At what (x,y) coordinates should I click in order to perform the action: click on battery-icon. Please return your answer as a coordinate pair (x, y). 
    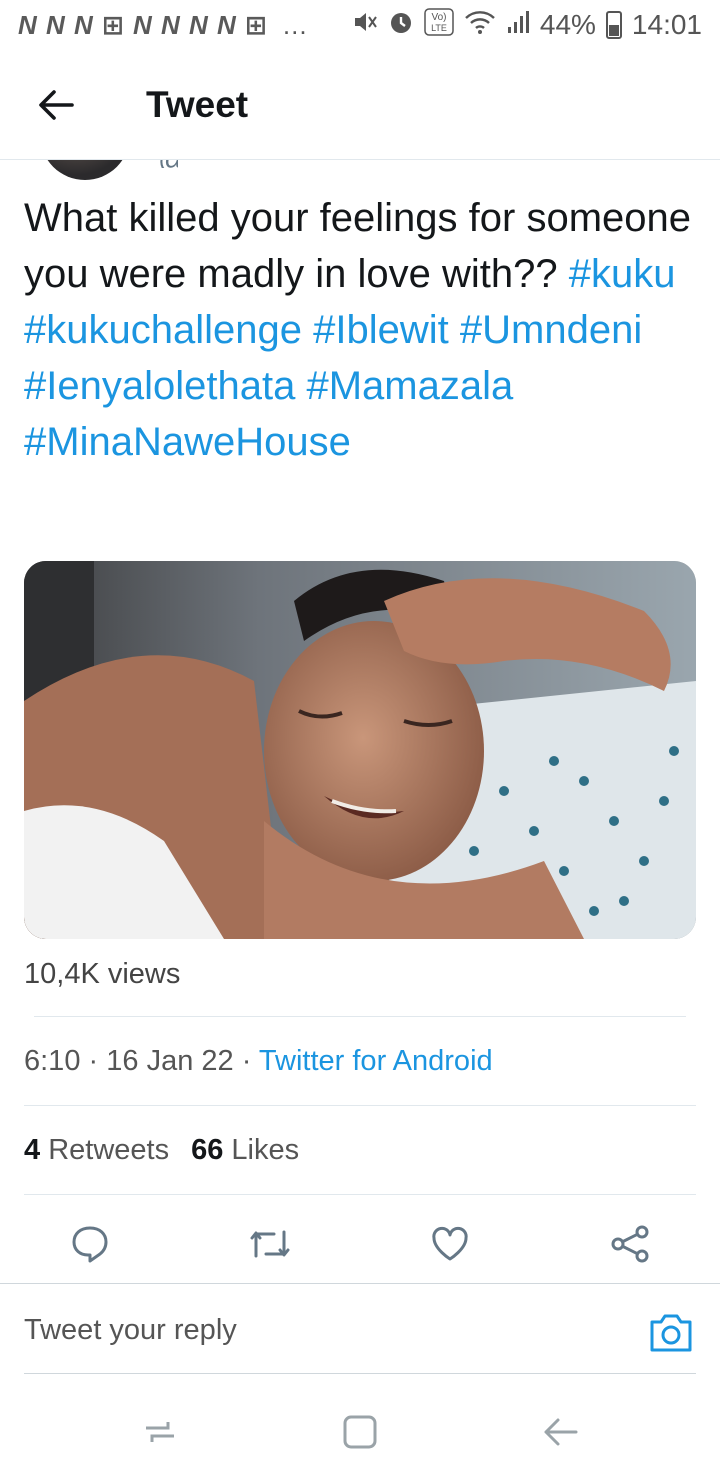
    Looking at the image, I should click on (613, 25).